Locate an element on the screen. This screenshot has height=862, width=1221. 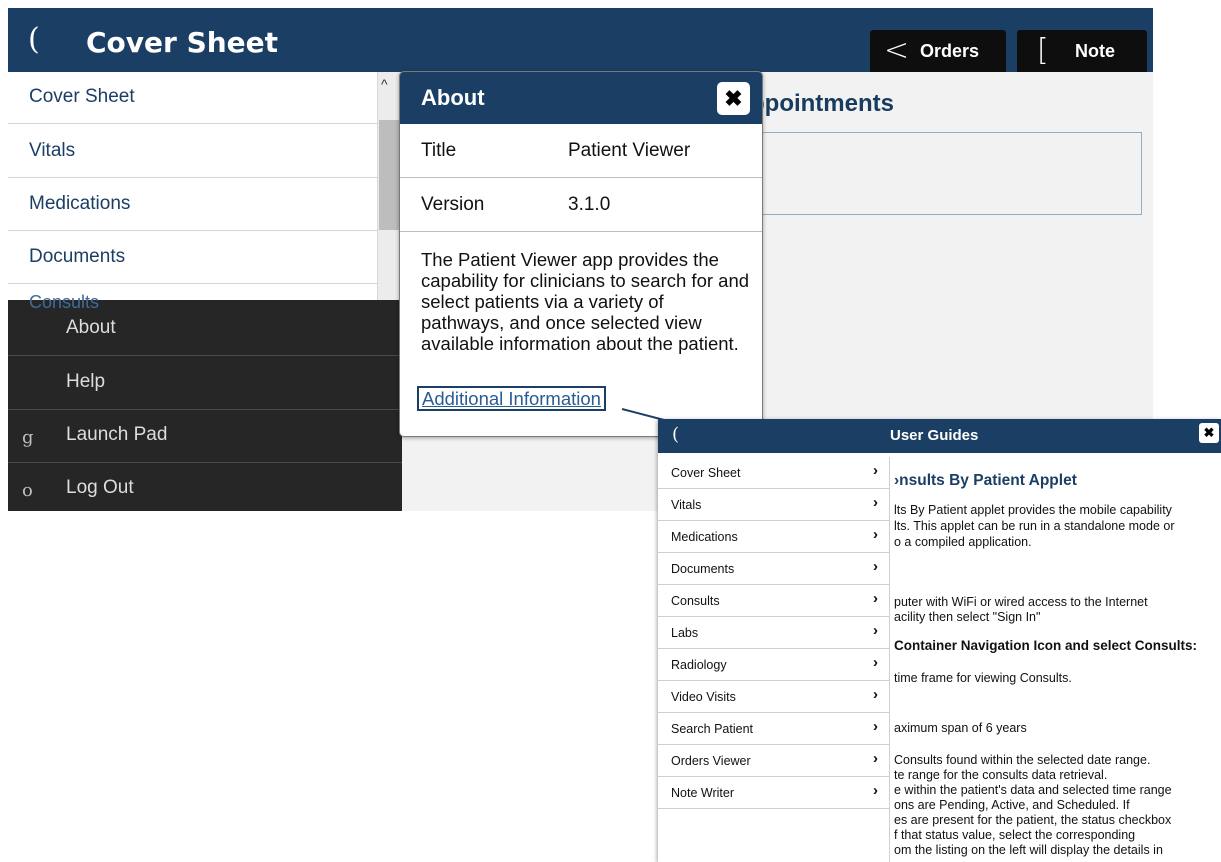
guide-item-label: Medications is located at coordinates (704, 537).